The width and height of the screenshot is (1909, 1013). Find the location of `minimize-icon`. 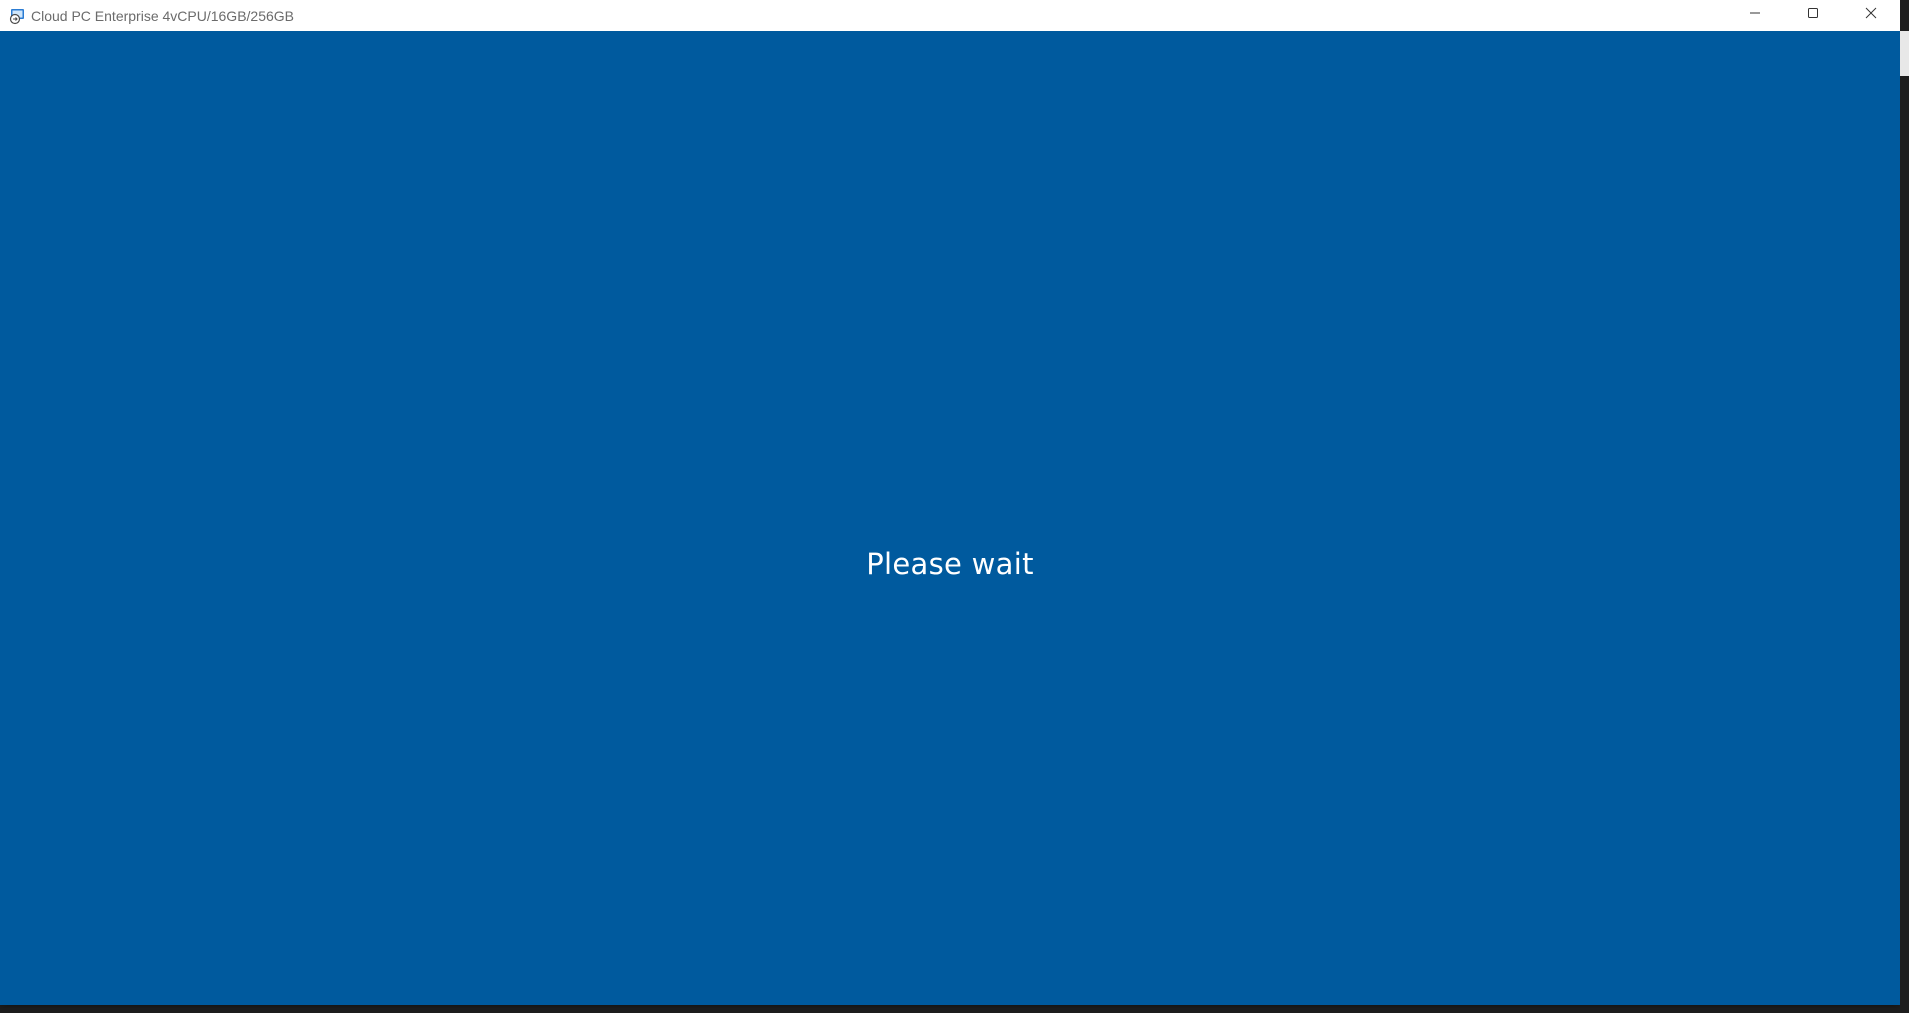

minimize-icon is located at coordinates (1755, 13).